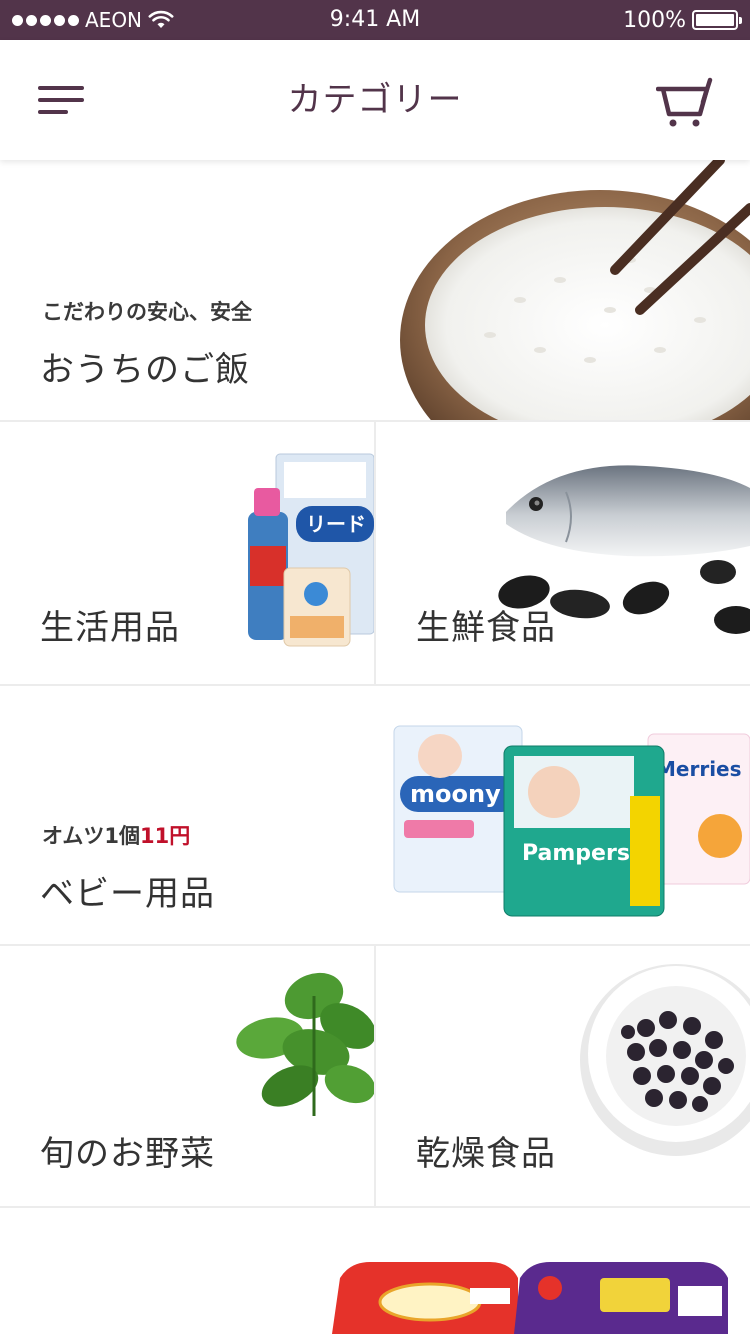 The image size is (750, 1334). What do you see at coordinates (375, 20) in the screenshot?
I see `status-bar: AEON 9:41 AM 100%` at bounding box center [375, 20].